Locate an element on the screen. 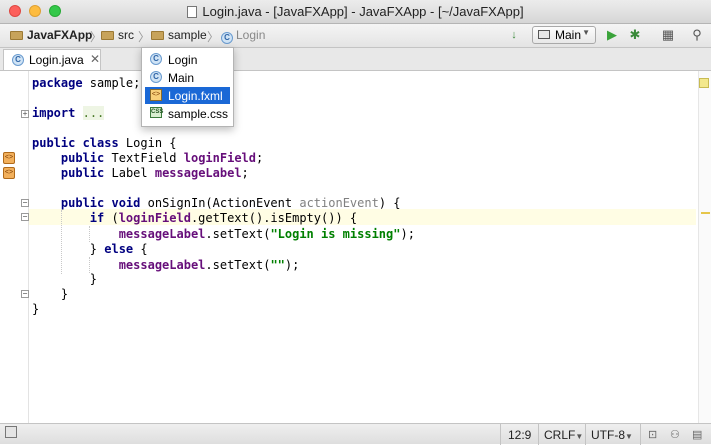 This screenshot has width=711, height=445. keyword: else is located at coordinates (119, 249).